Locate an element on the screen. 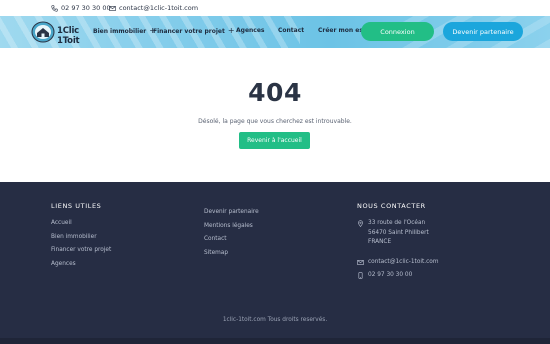  footer-phone: 02 97 30 30 00 is located at coordinates (437, 276).